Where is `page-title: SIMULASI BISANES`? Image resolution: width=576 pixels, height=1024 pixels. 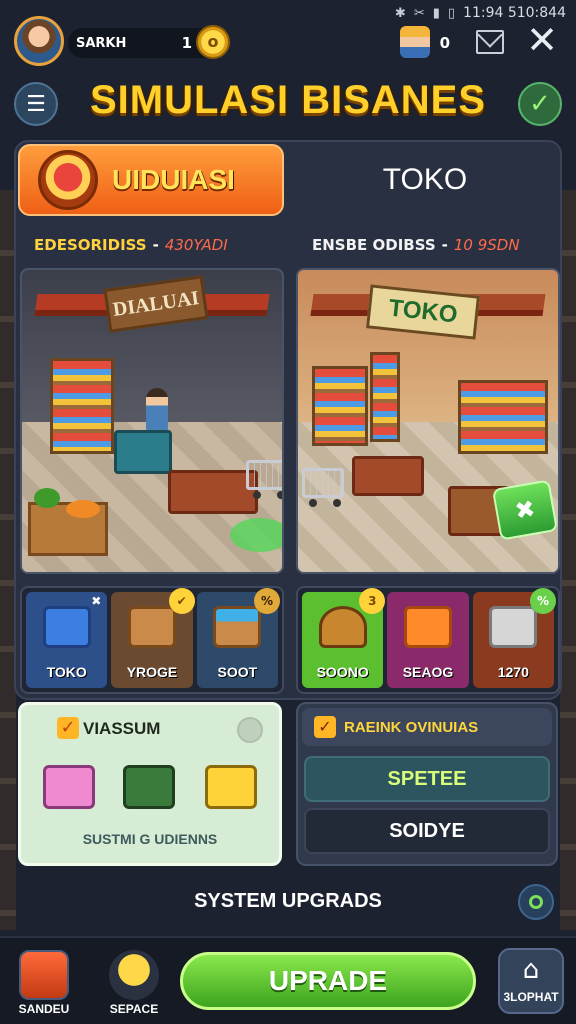 page-title: SIMULASI BISANES is located at coordinates (288, 100).